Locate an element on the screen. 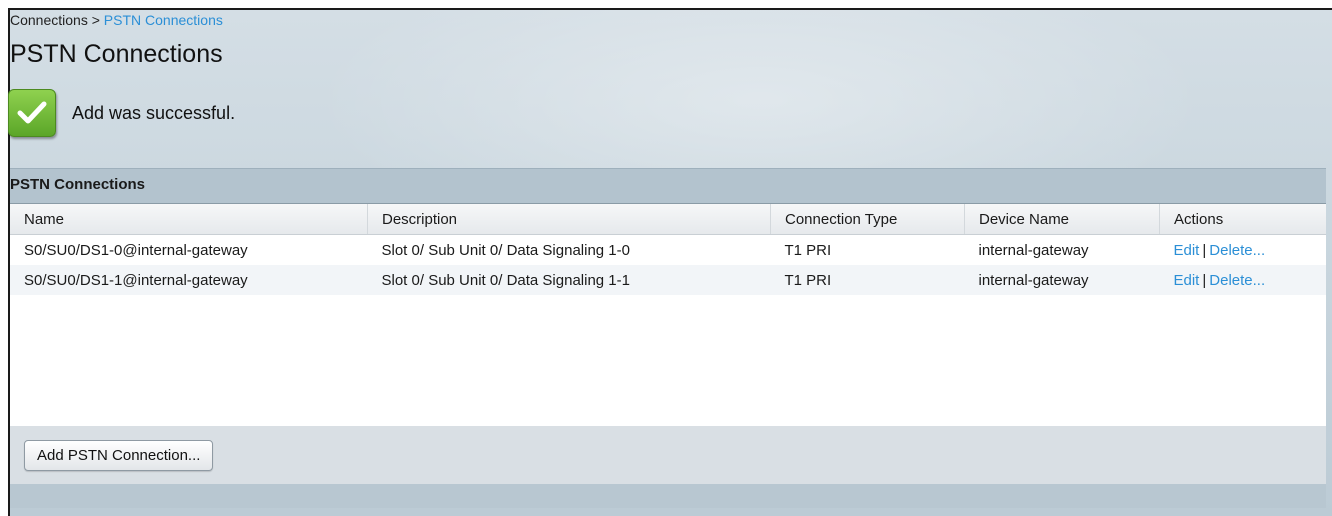 The image size is (1332, 516). column-header-name: Name is located at coordinates (189, 219).